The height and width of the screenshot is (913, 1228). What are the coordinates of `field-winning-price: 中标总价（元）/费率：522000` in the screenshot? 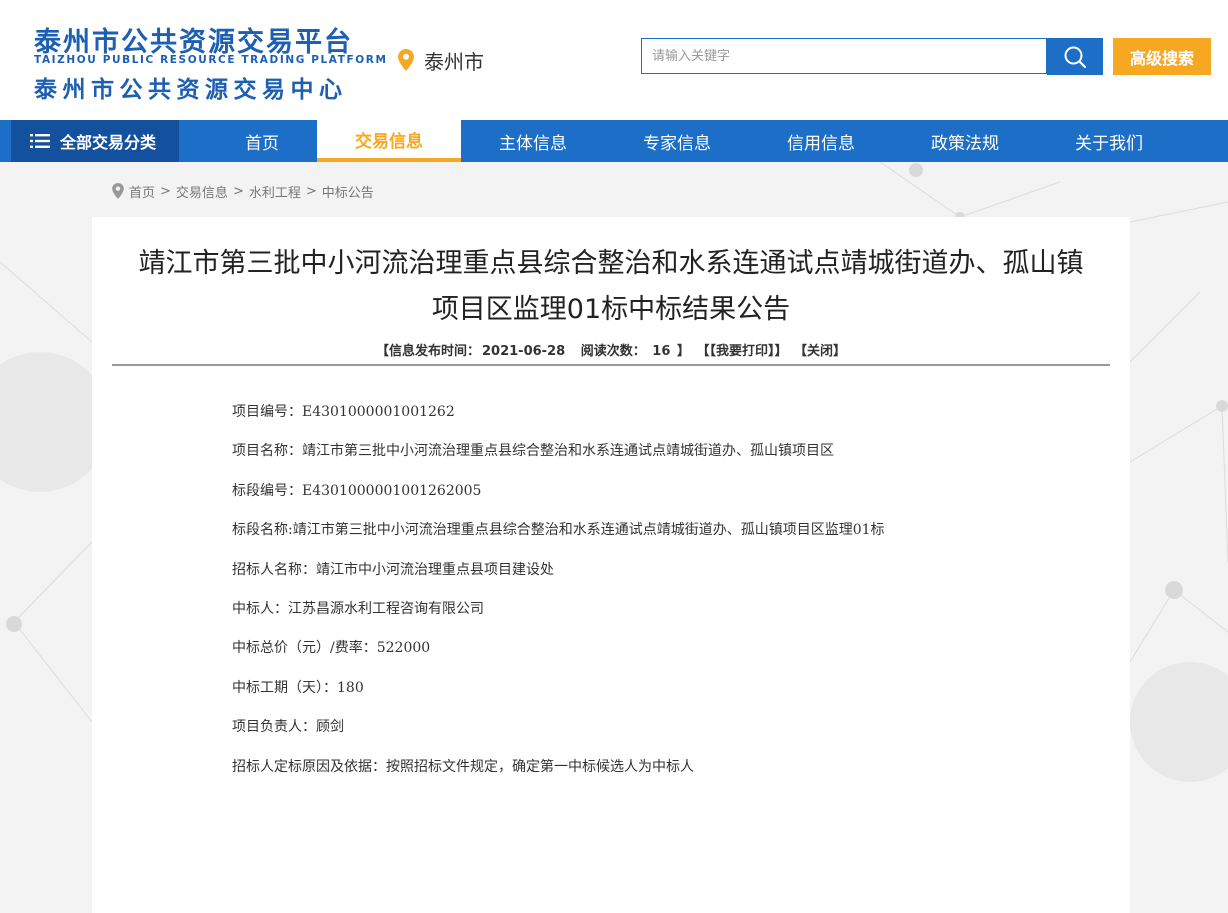 It's located at (331, 648).